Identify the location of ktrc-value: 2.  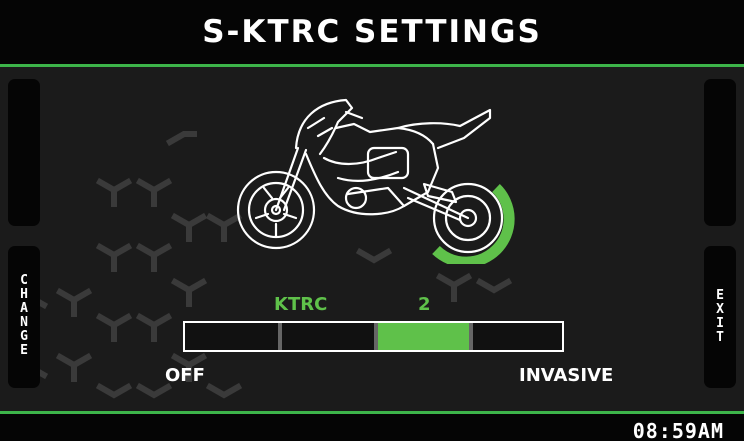
(424, 304).